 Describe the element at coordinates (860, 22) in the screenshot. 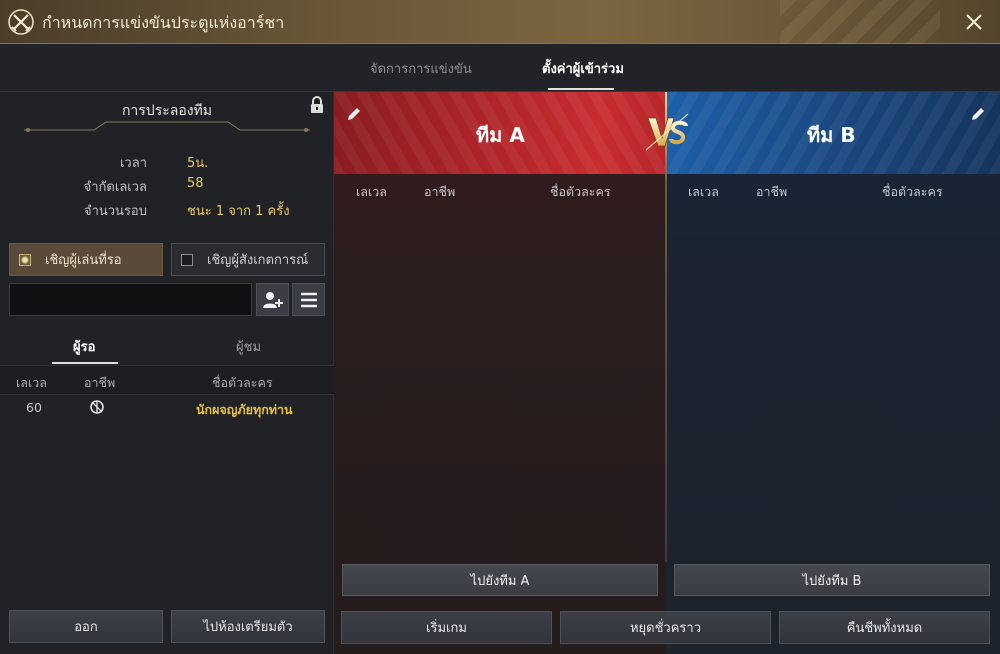

I see `title-bar-decoration` at that location.